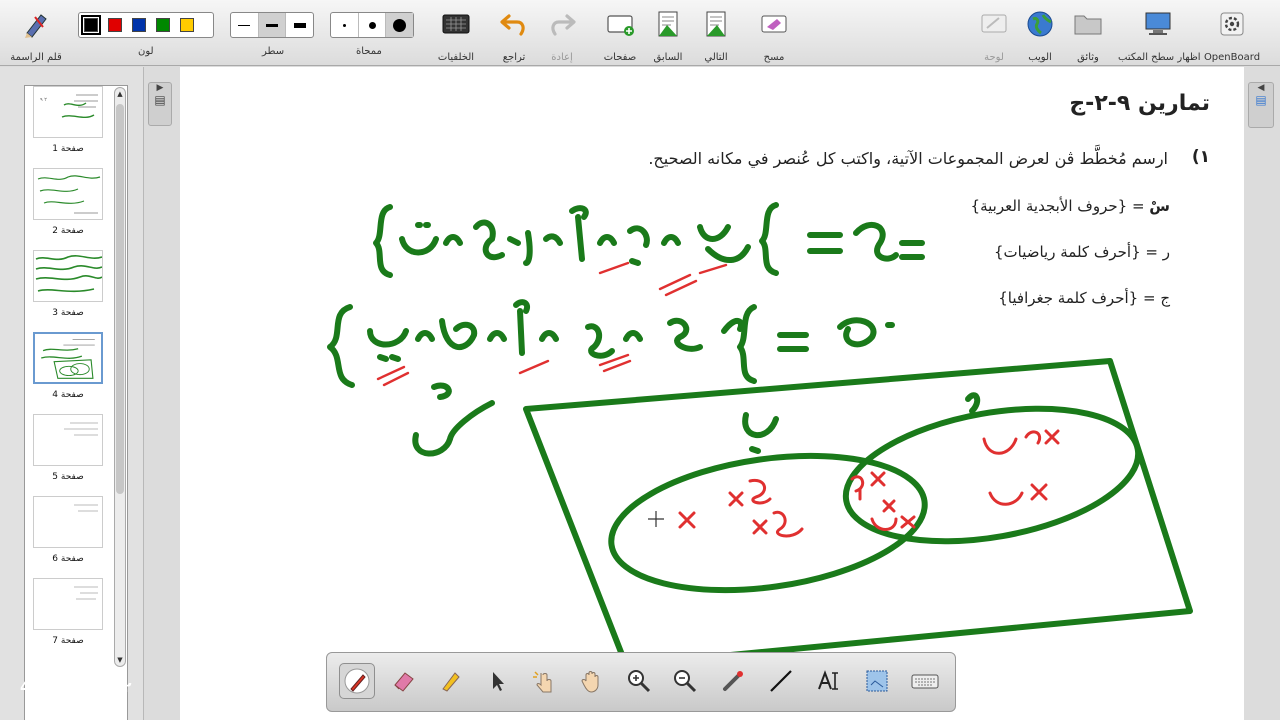 The height and width of the screenshot is (720, 1280). I want to click on clear-page-label: مسح, so click(774, 57).